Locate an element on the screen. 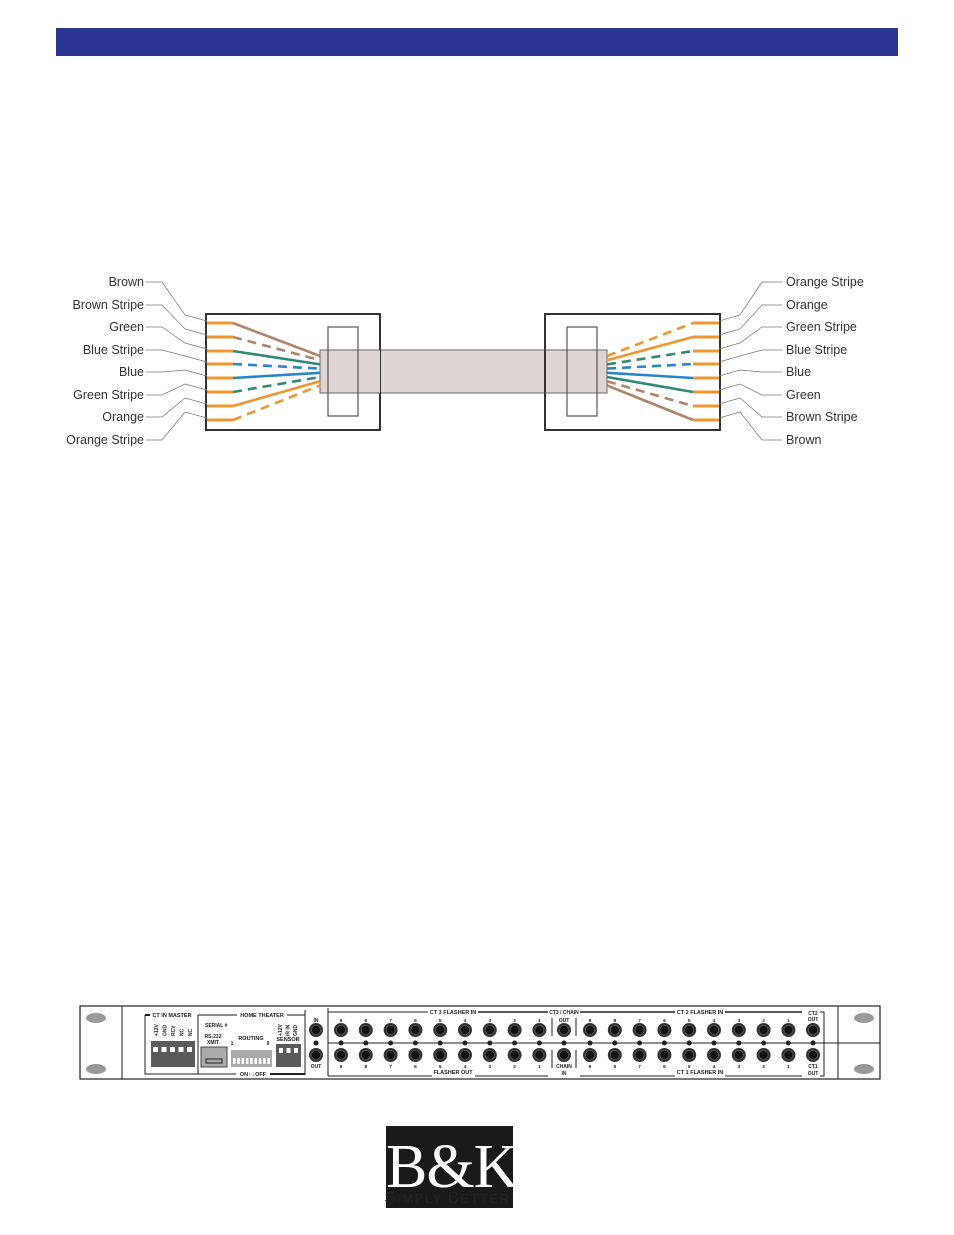  chain-in-jack-hole is located at coordinates (564, 1055).